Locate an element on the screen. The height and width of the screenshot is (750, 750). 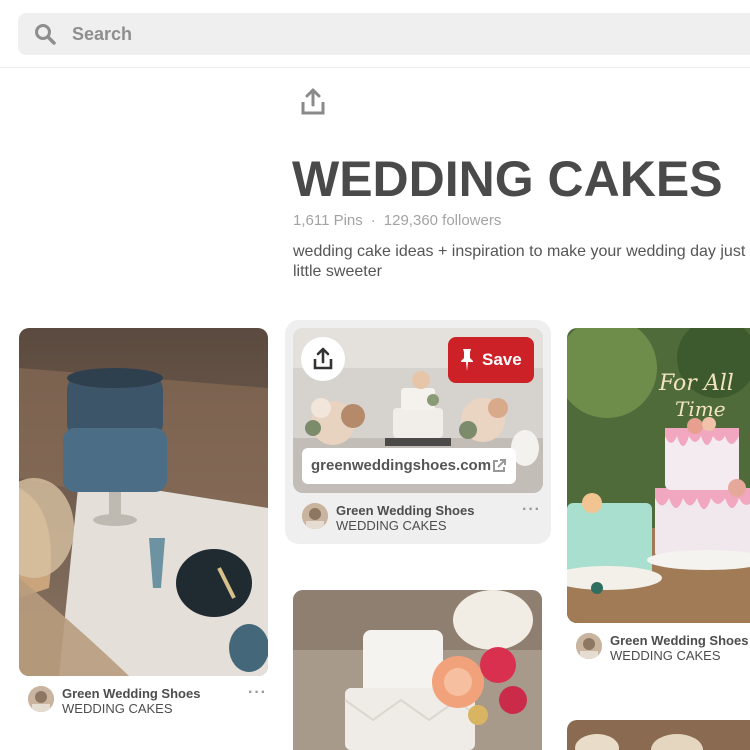
pin-photo-white-cake is located at coordinates (417, 670).